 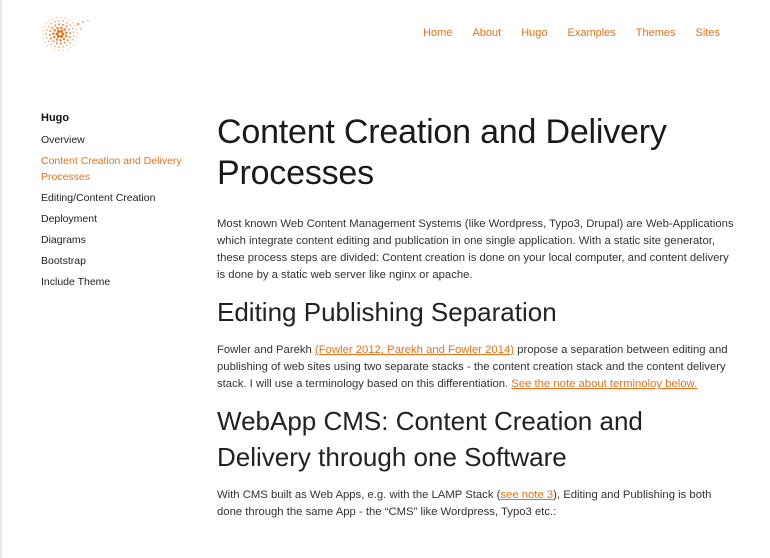 I want to click on sidebar-item-overview: Overview, so click(x=116, y=140).